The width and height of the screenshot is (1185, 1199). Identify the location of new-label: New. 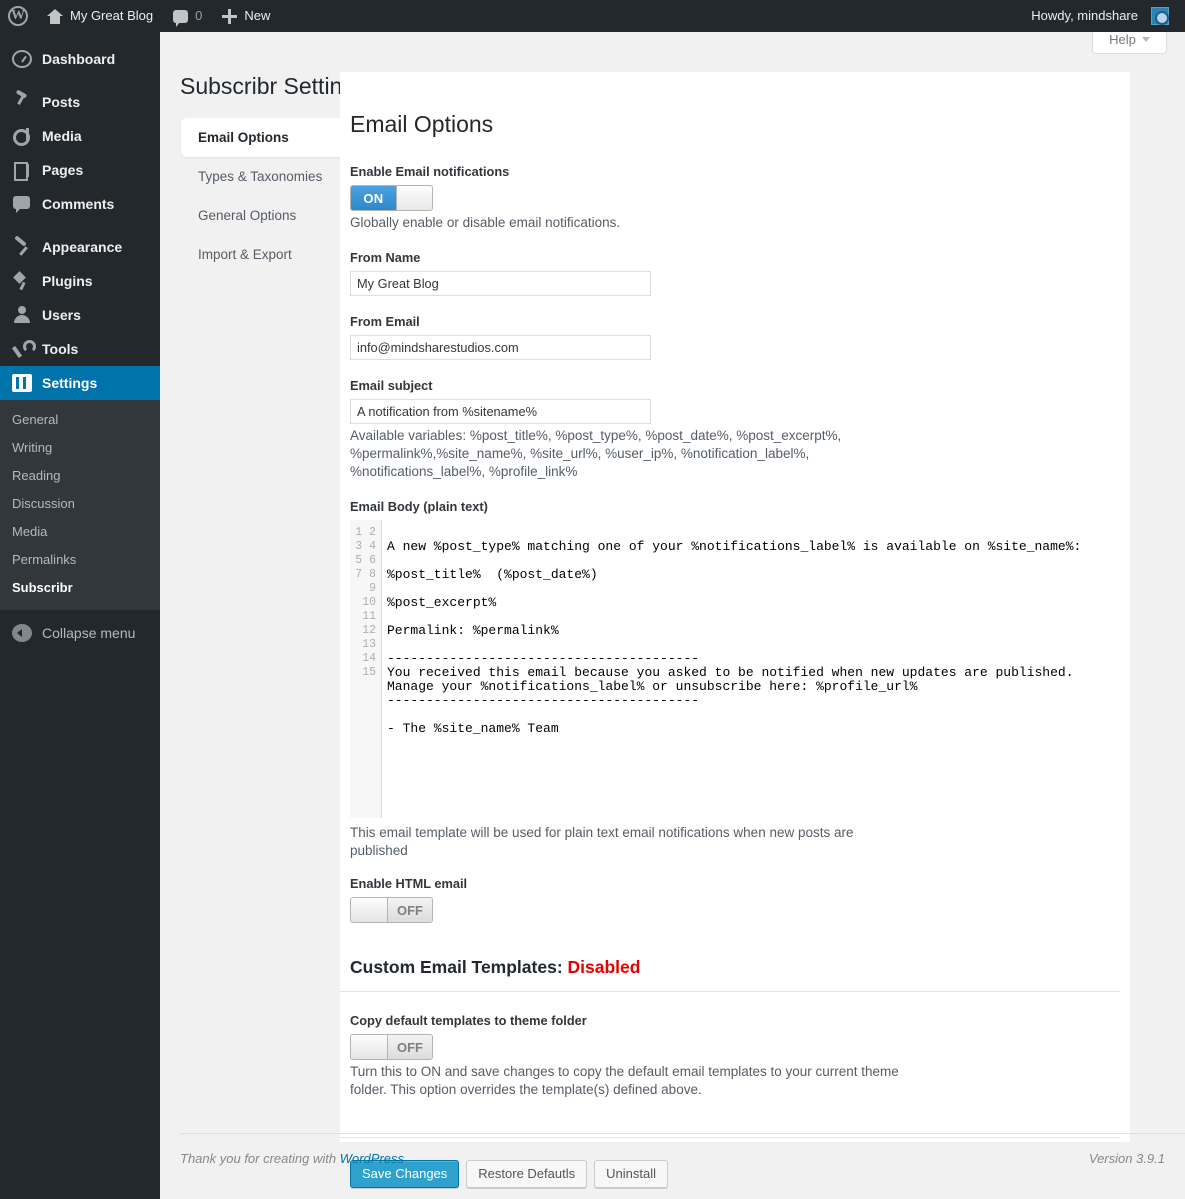
(257, 15).